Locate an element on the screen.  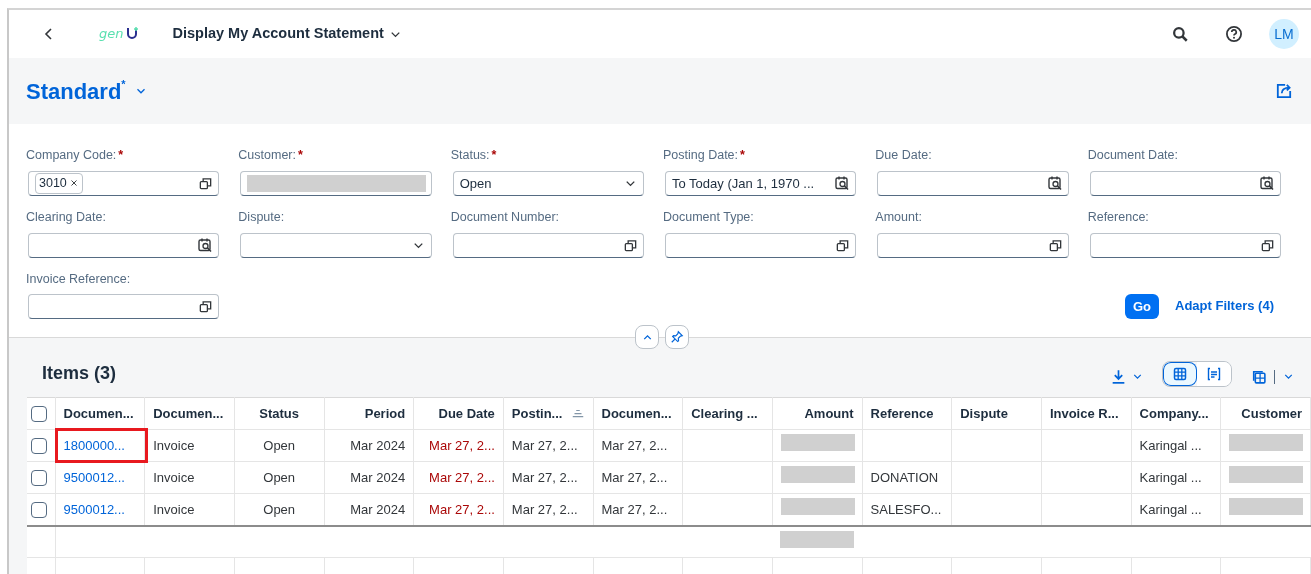
download-icon is located at coordinates (1118, 376).